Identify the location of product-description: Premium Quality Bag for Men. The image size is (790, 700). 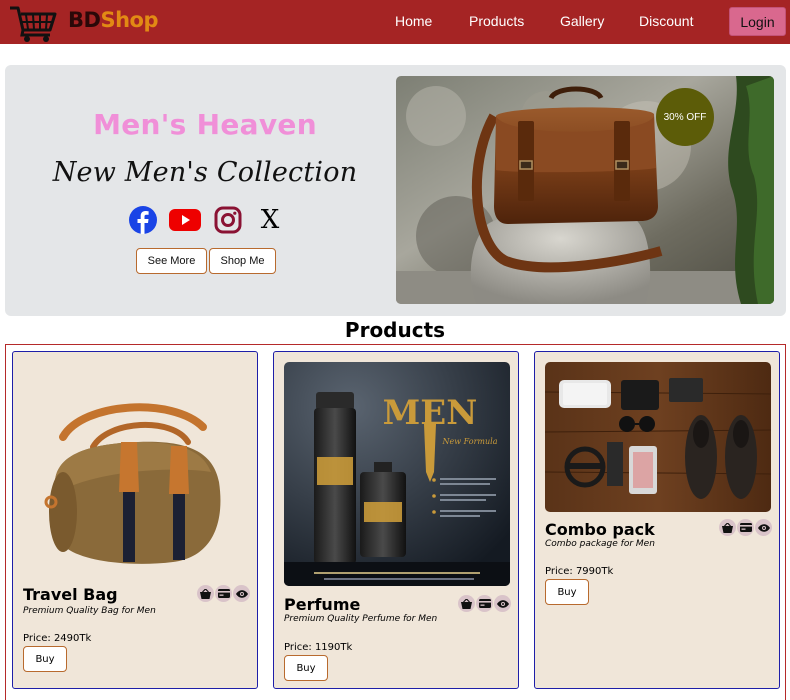
(89, 611).